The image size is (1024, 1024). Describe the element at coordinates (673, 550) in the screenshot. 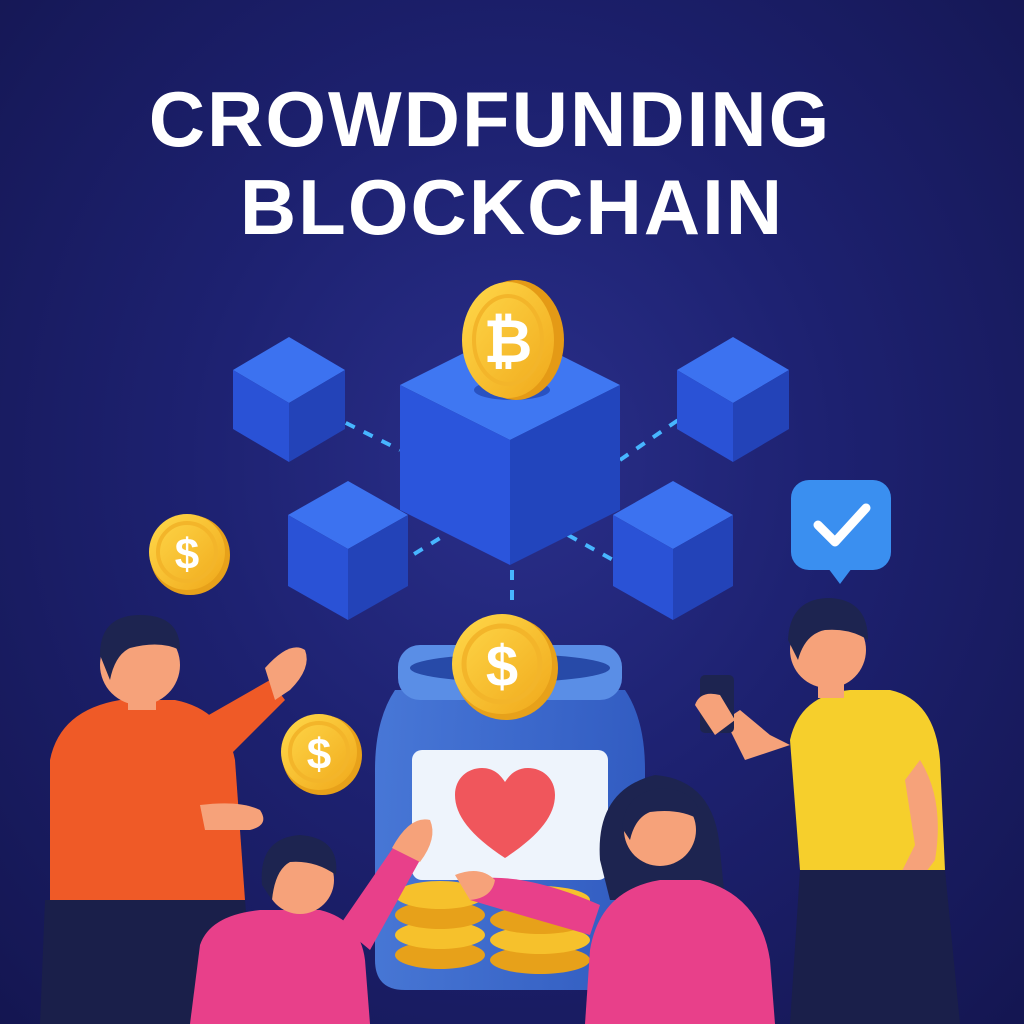

I see `block-bottom-right` at that location.